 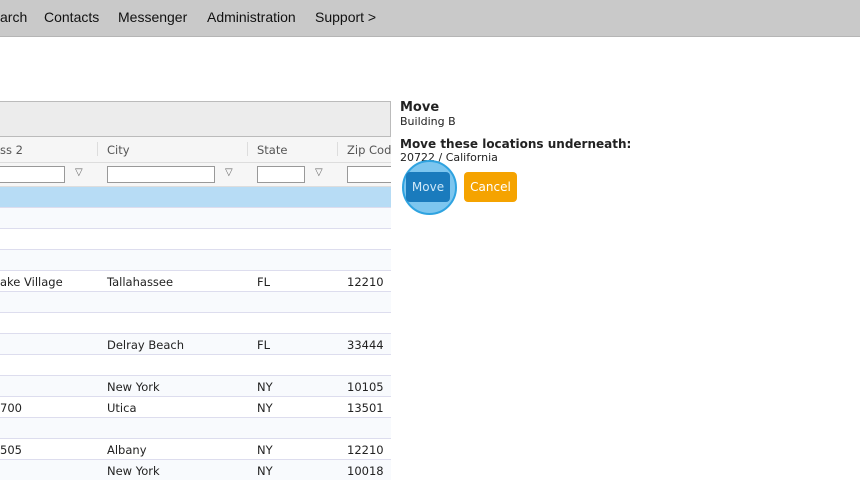 I want to click on filter-row: ▽ ▽ ▽, so click(x=195, y=175).